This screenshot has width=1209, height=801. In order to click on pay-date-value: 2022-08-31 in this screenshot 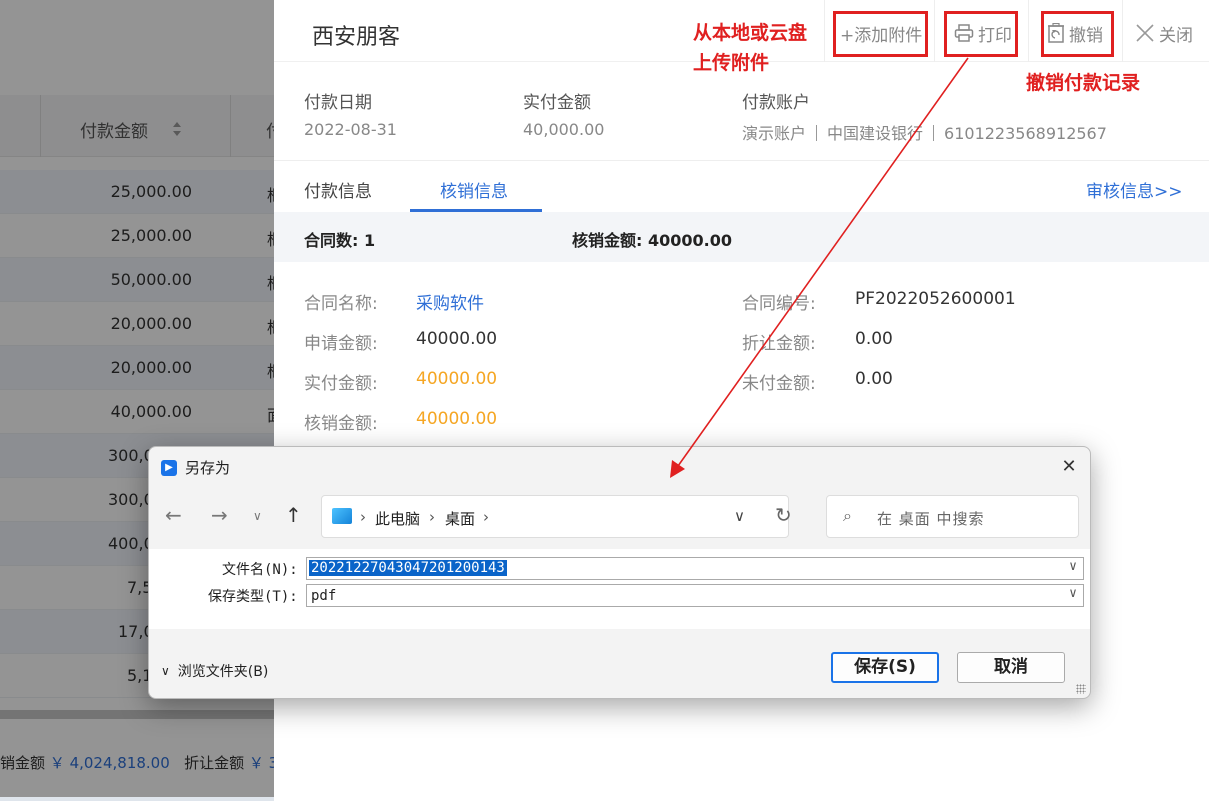, I will do `click(350, 129)`.